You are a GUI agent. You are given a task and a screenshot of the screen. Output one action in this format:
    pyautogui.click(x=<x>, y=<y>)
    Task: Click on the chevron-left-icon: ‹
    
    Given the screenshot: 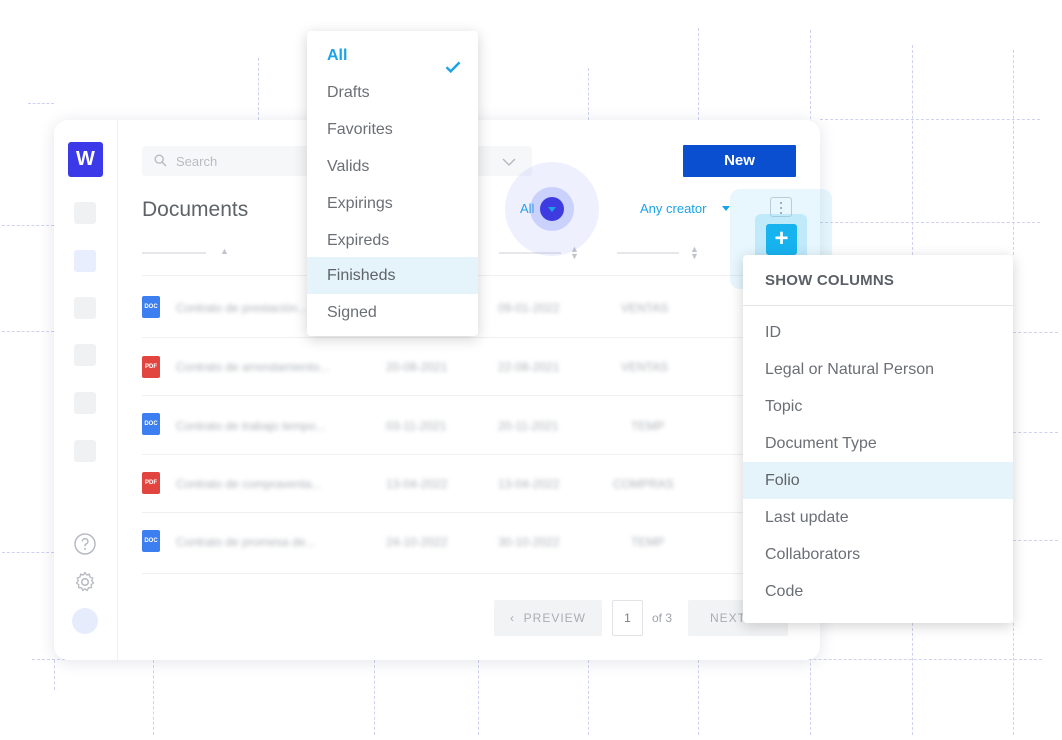 What is the action you would take?
    pyautogui.click(x=516, y=618)
    